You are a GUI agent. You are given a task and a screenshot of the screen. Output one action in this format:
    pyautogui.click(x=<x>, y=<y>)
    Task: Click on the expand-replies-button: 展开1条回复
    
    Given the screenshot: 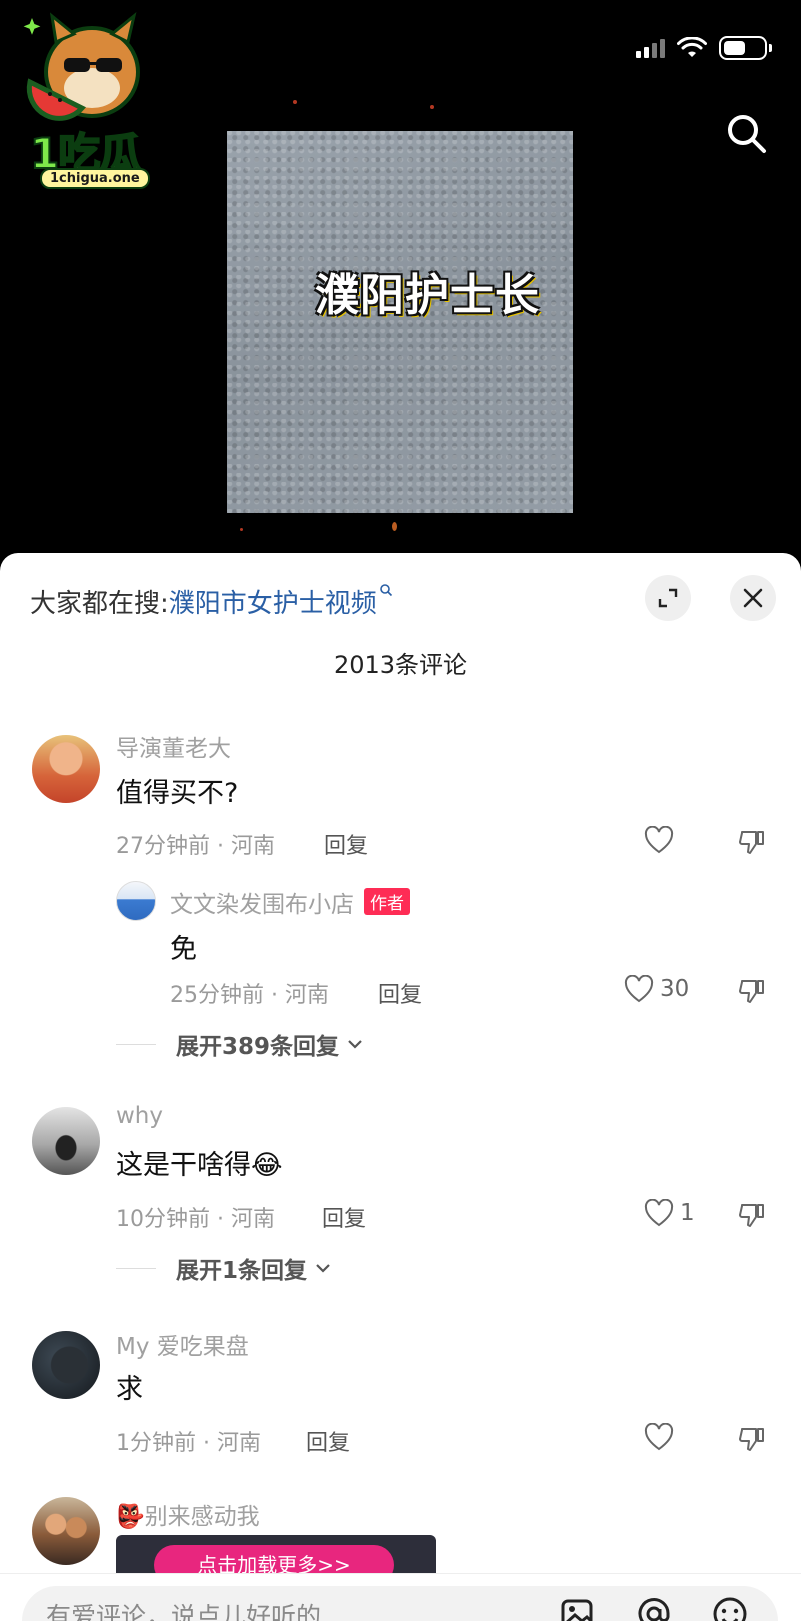 What is the action you would take?
    pyautogui.click(x=223, y=1268)
    